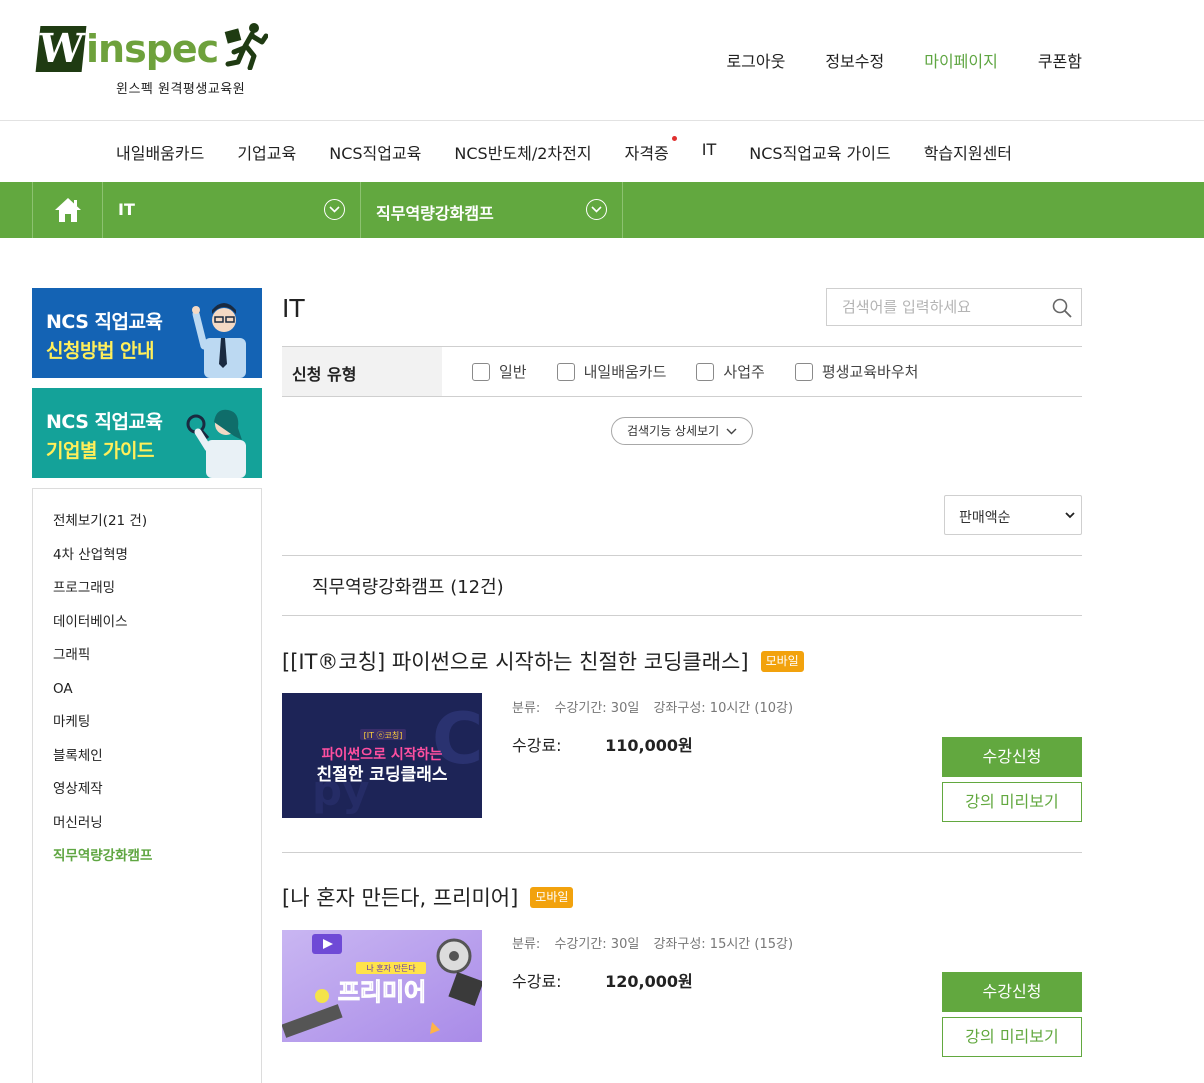 The height and width of the screenshot is (1083, 1204). I want to click on filter-option-tomorrow-card: 내일배움카드, so click(611, 371).